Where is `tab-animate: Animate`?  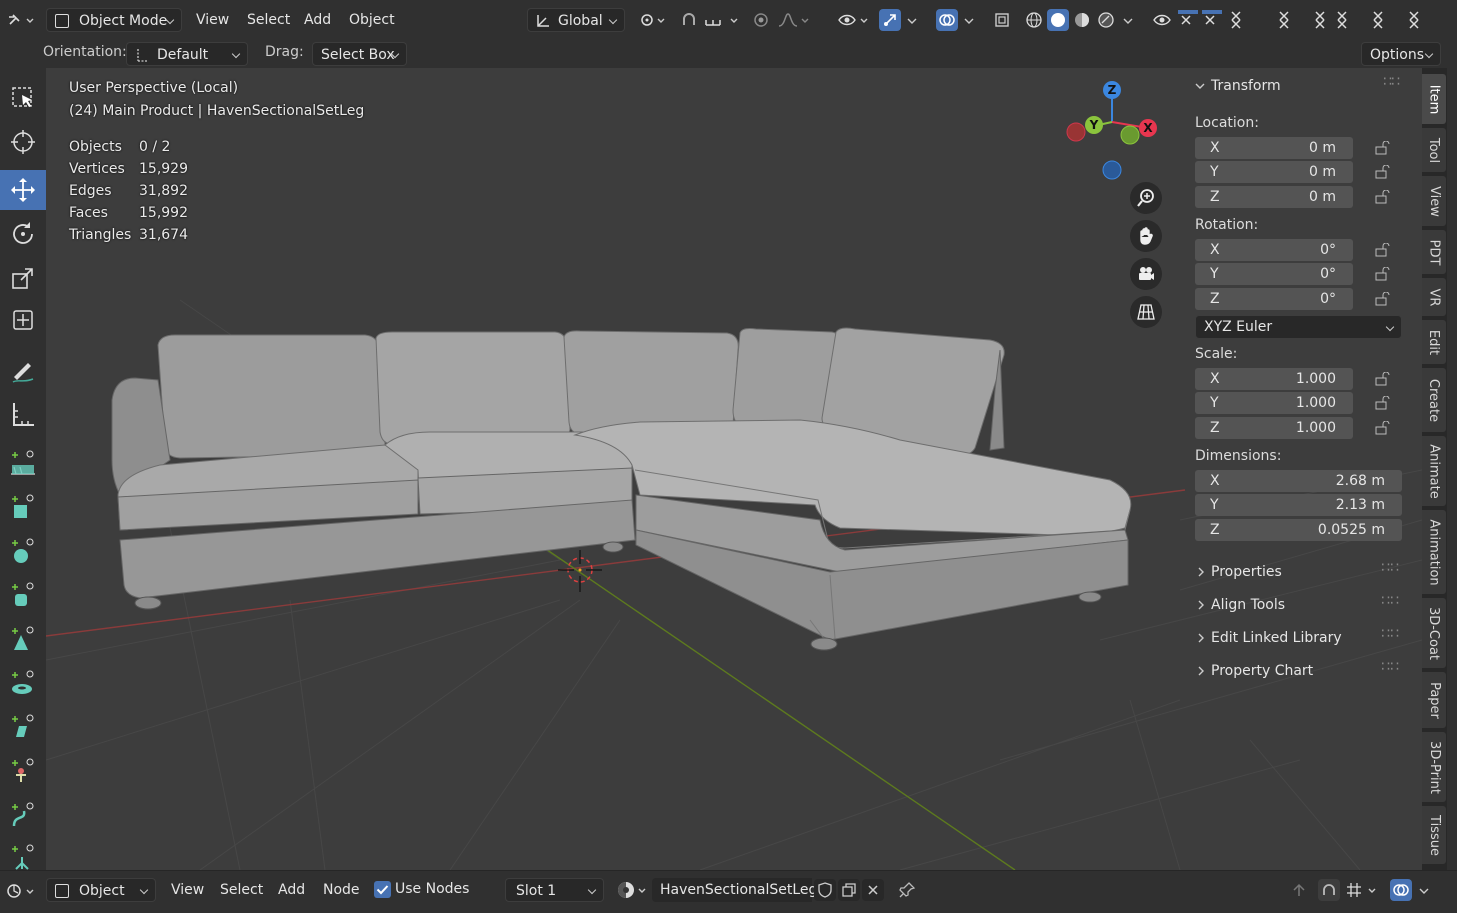
tab-animate: Animate is located at coordinates (1434, 471).